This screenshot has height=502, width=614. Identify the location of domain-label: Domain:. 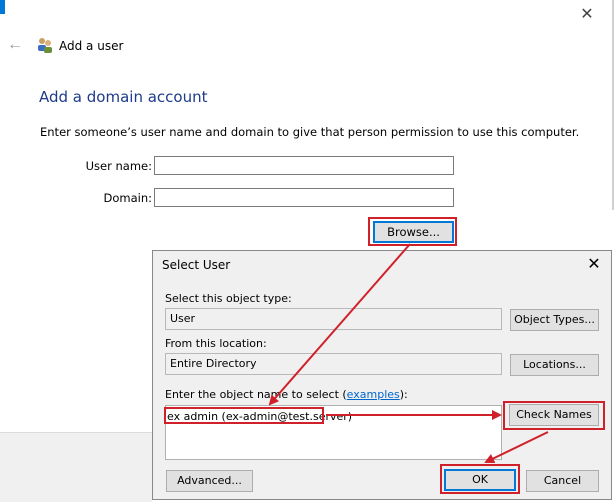
(128, 198).